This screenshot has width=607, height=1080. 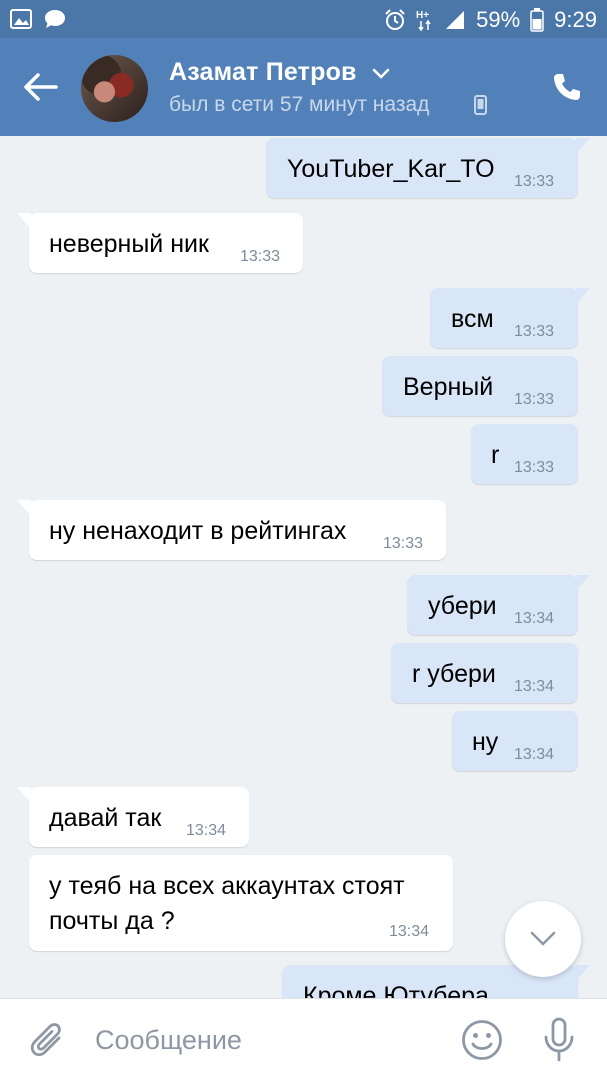 I want to click on message-text: r убери, so click(x=454, y=674).